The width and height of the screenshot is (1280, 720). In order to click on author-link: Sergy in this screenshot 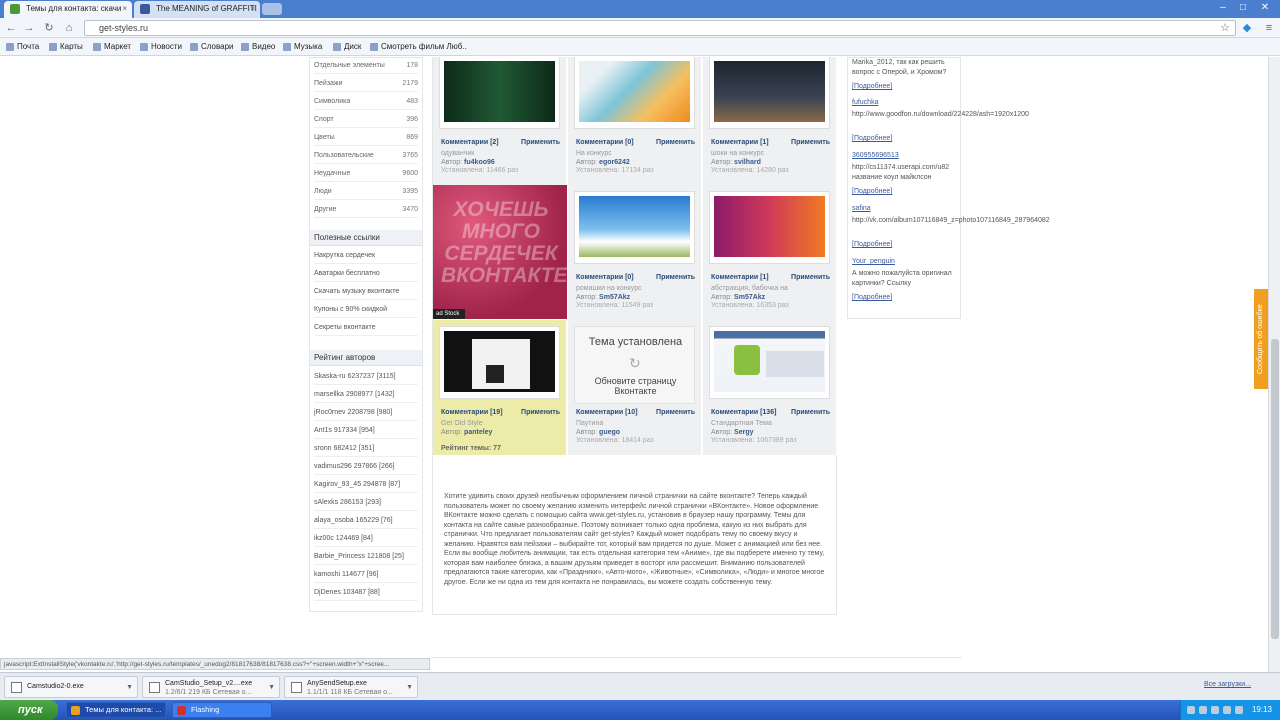, I will do `click(743, 432)`.